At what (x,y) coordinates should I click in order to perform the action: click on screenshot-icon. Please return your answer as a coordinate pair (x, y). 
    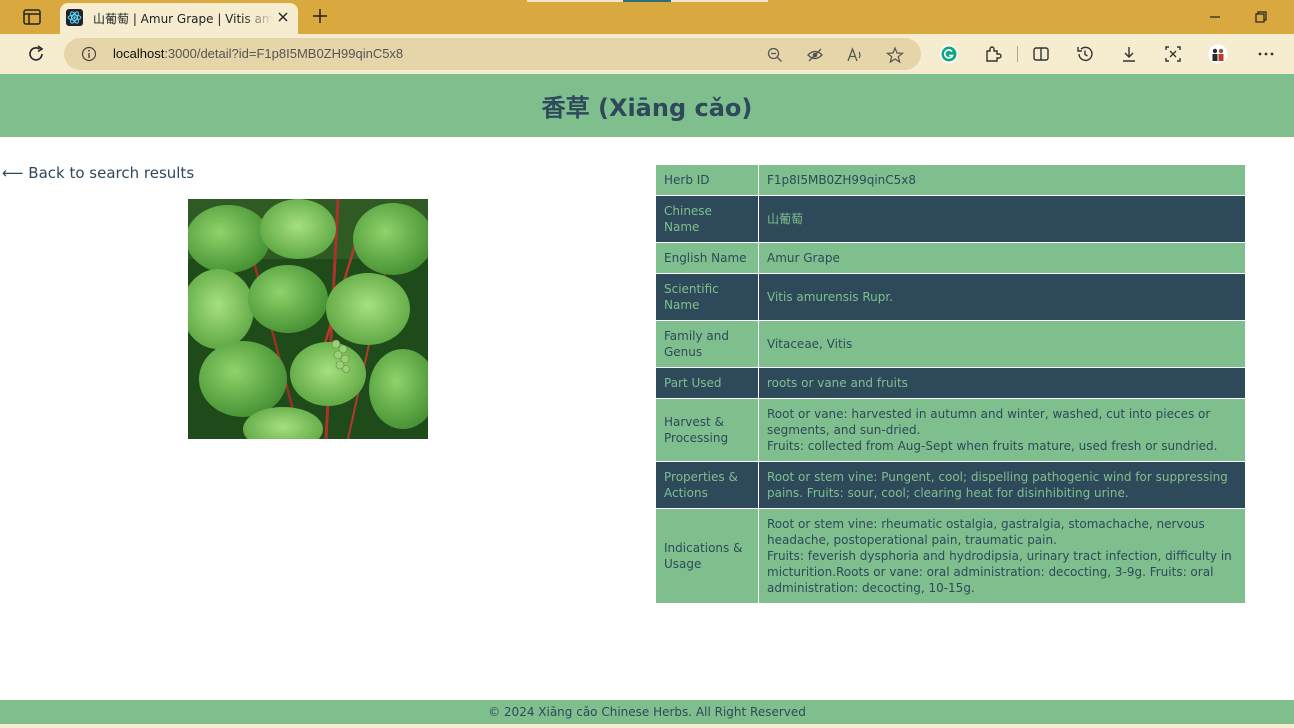
    Looking at the image, I should click on (1173, 54).